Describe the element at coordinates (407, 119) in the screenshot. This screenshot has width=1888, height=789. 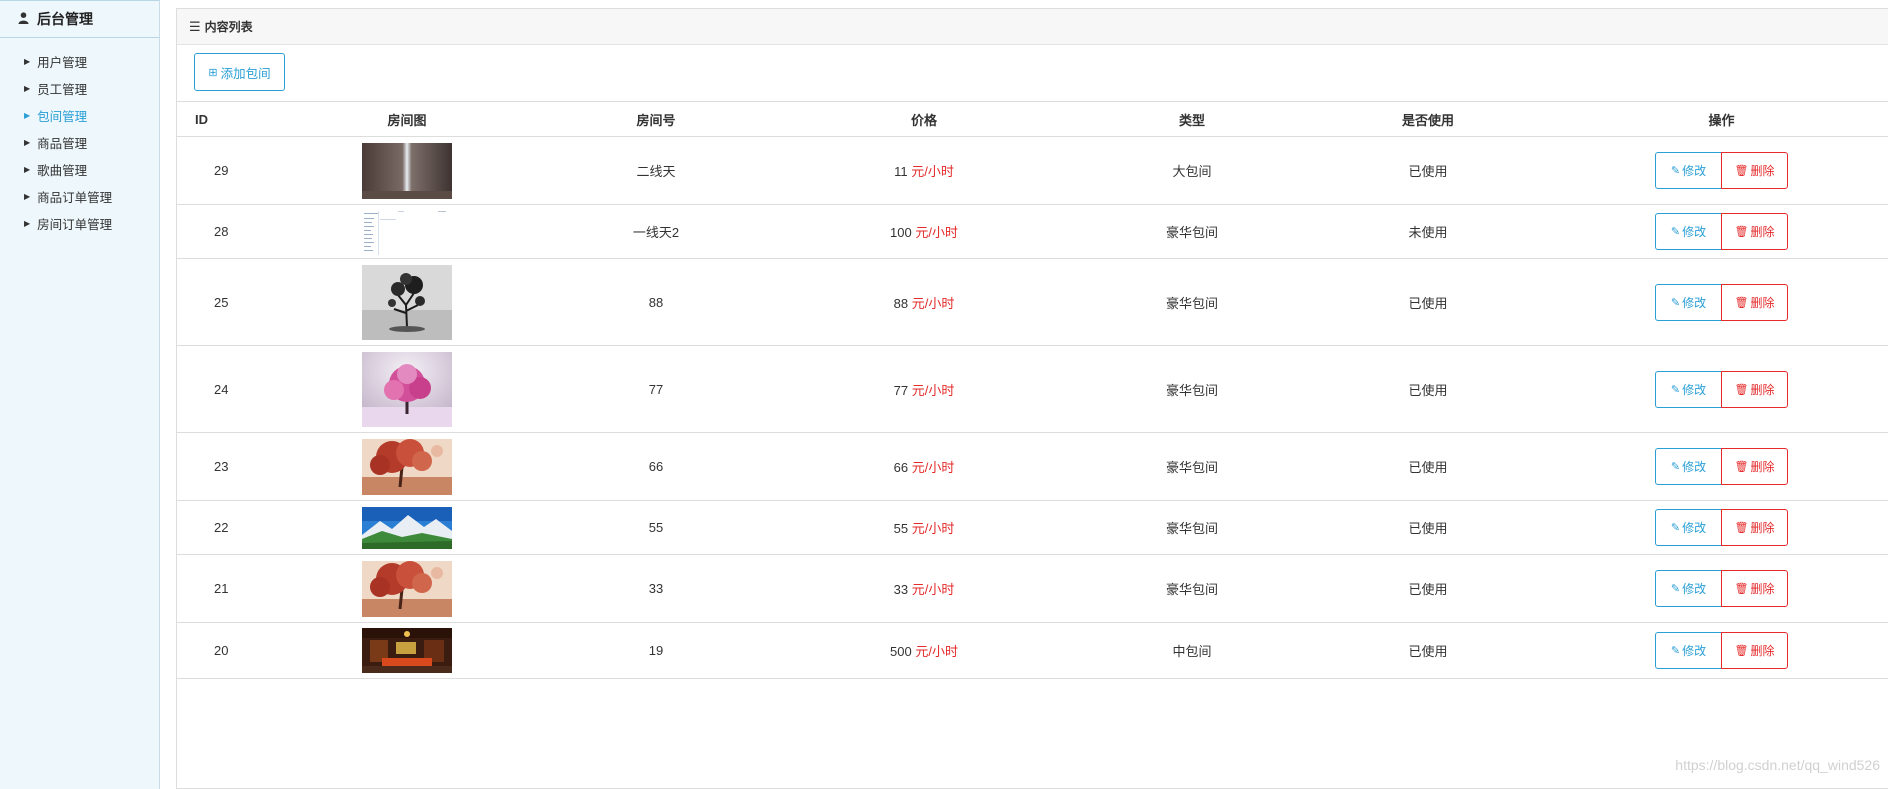
I see `header-image: 房间图` at that location.